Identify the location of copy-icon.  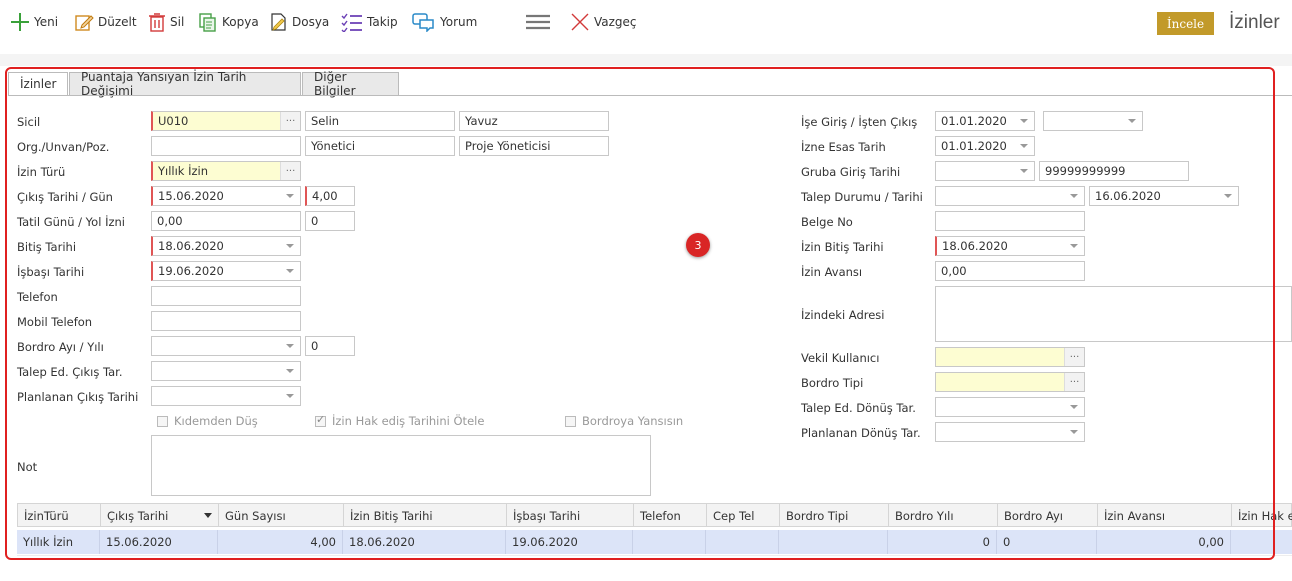
(207, 22).